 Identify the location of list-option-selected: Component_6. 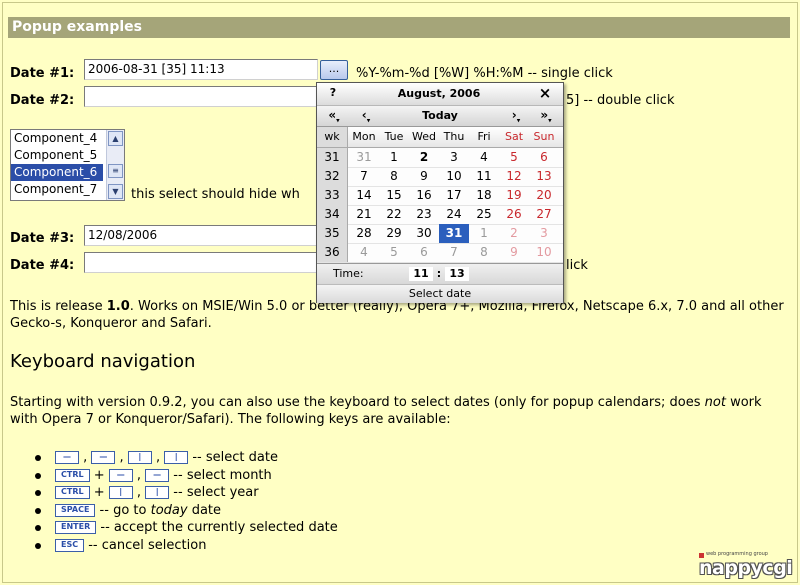
(57, 172).